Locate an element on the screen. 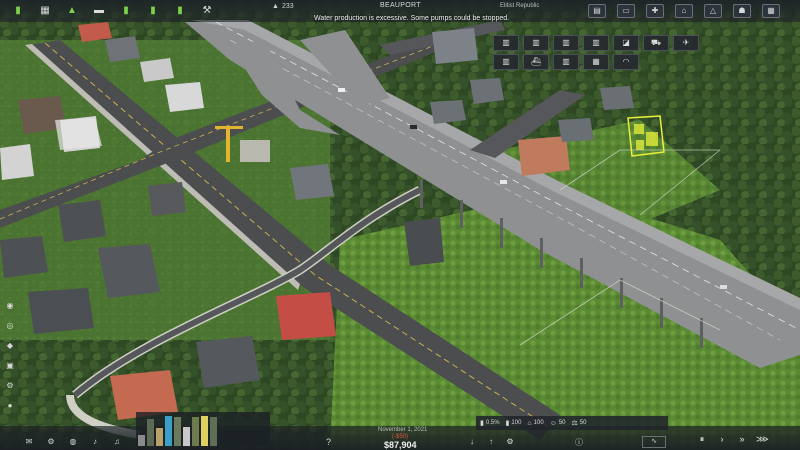 This screenshot has height=450, width=800. houses-icon: ▮ is located at coordinates (180, 11).